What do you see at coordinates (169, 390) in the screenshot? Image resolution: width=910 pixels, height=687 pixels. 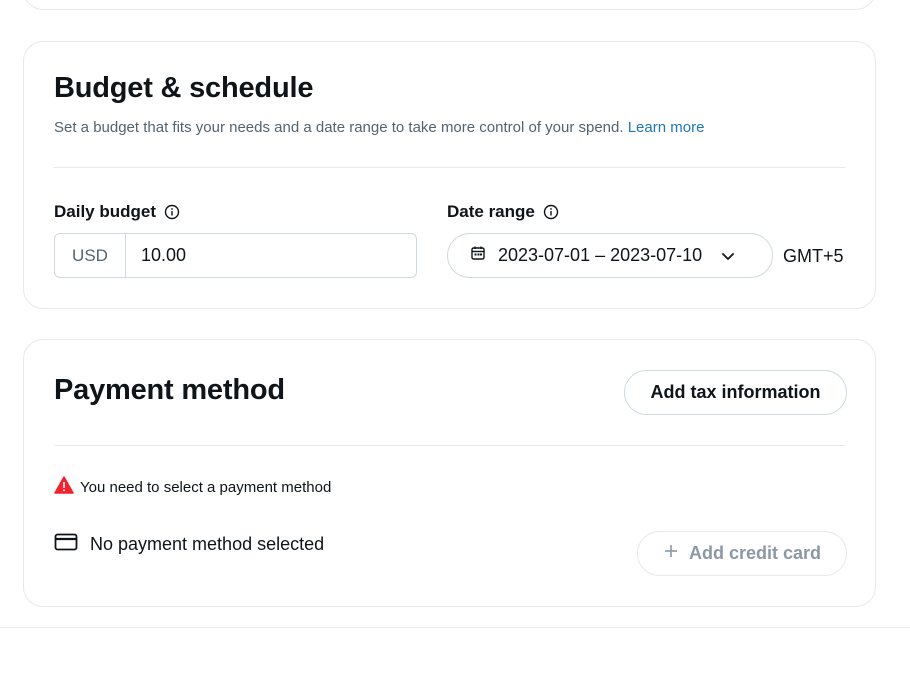 I see `payment-title: Payment method` at bounding box center [169, 390].